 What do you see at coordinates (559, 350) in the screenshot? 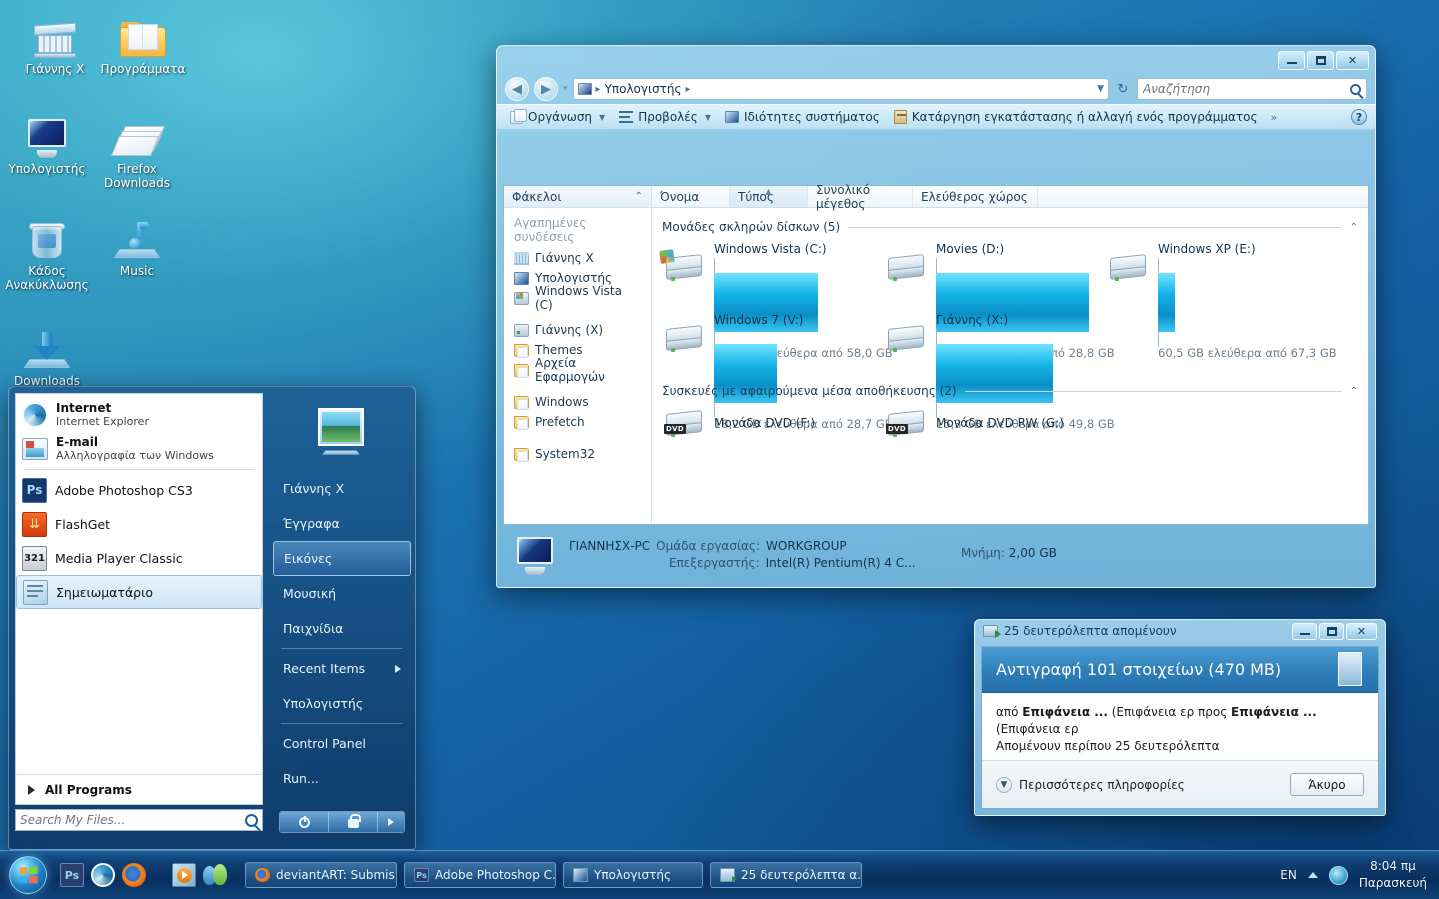
I see `label: Themes` at bounding box center [559, 350].